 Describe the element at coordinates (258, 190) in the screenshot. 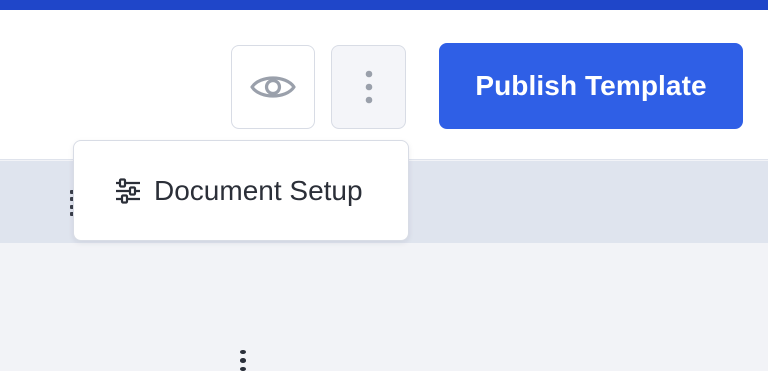

I see `menu-item-label: Document Setup` at that location.